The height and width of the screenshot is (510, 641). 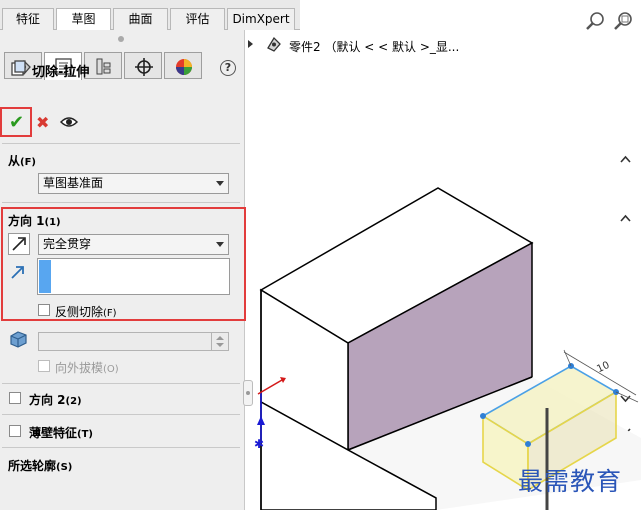 I want to click on cancel-button: ✖, so click(x=42, y=122).